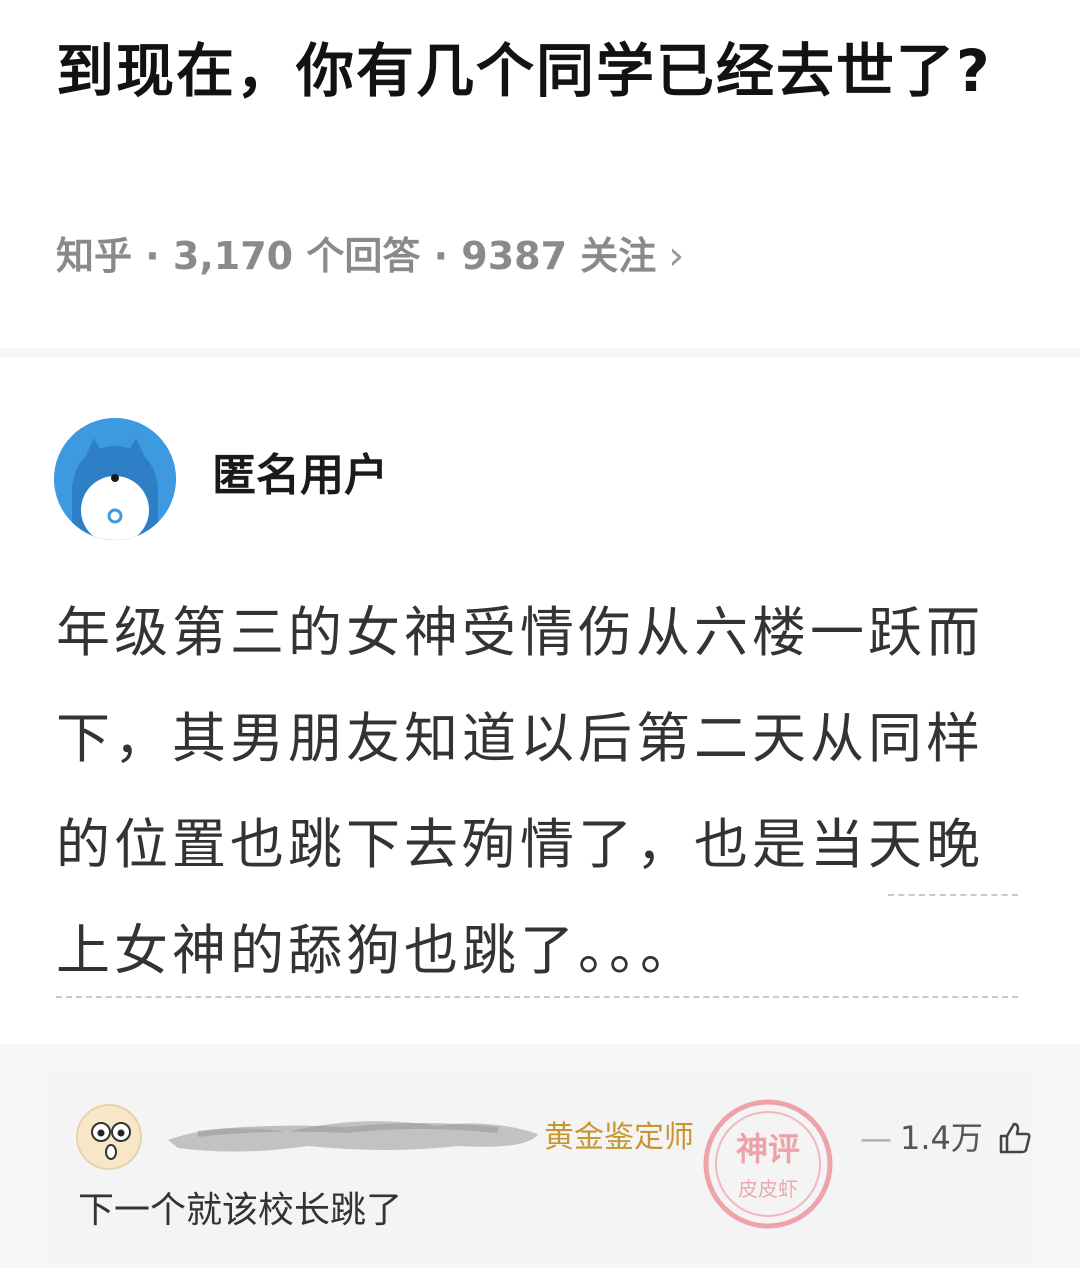  What do you see at coordinates (240, 1210) in the screenshot?
I see `comment-text: 下一个就该校长跳了` at bounding box center [240, 1210].